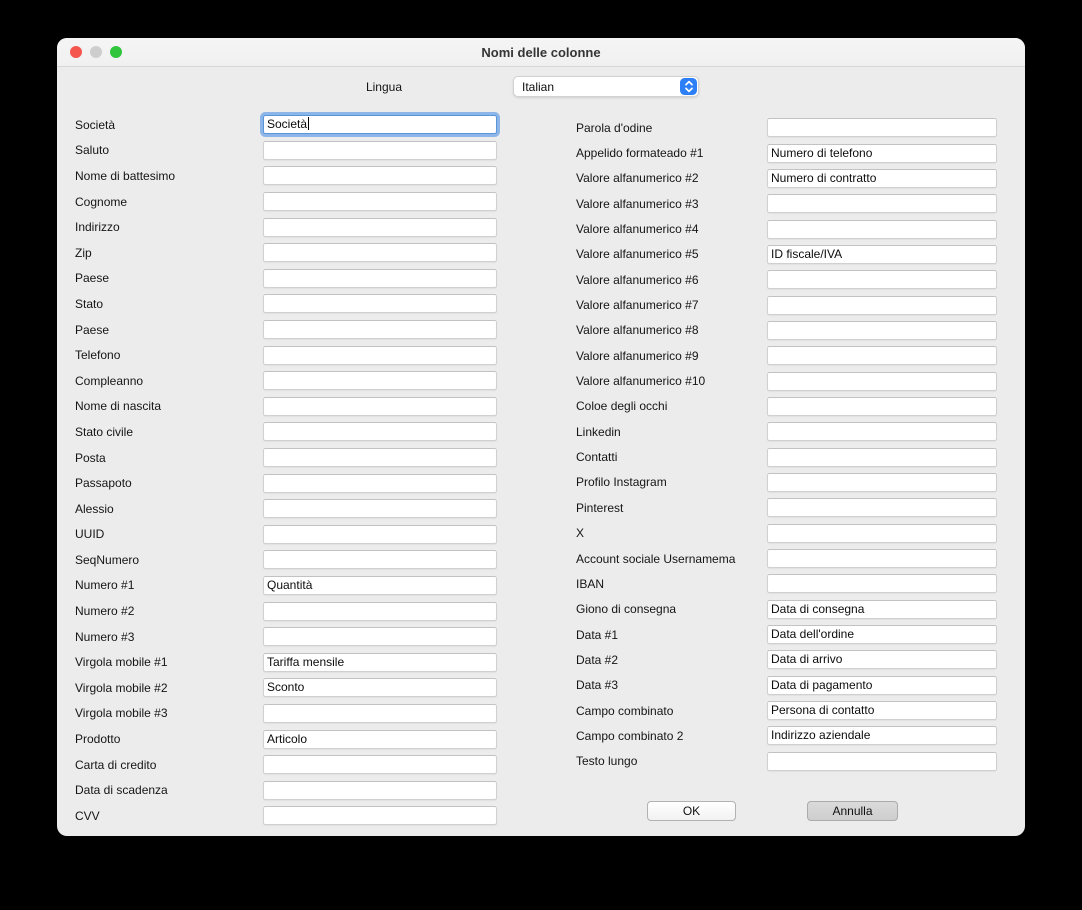  What do you see at coordinates (637, 355) in the screenshot?
I see `field-label: Valore alfanumerico #9` at bounding box center [637, 355].